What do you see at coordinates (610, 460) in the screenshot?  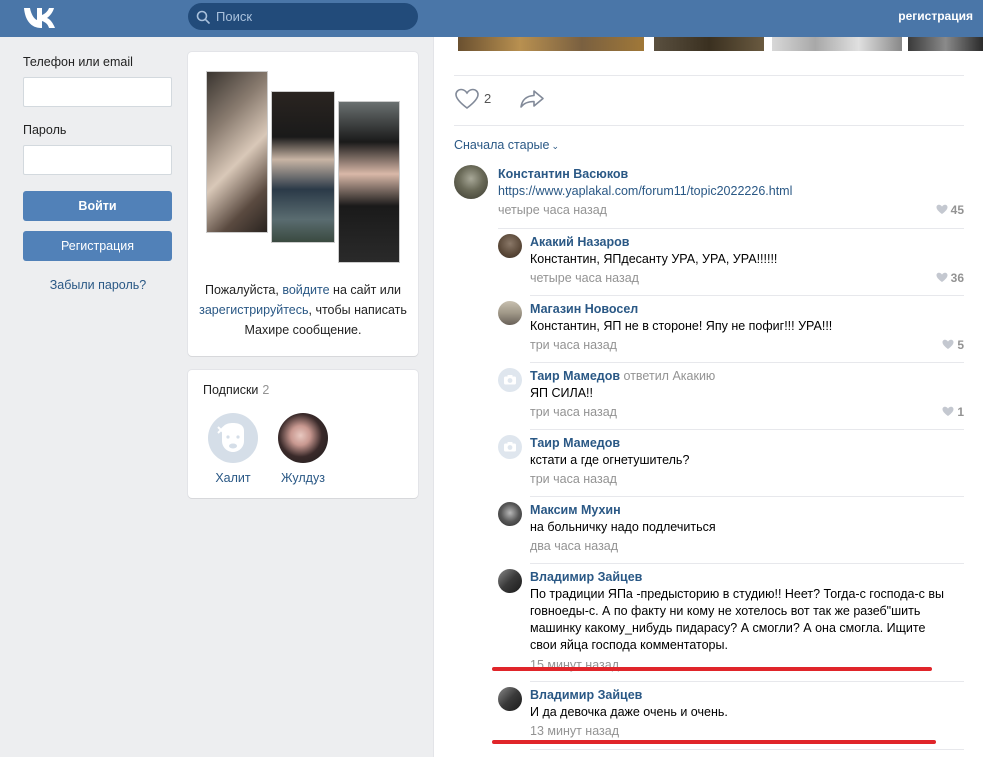 I see `comment-text: кстати а где огнетушитель?` at bounding box center [610, 460].